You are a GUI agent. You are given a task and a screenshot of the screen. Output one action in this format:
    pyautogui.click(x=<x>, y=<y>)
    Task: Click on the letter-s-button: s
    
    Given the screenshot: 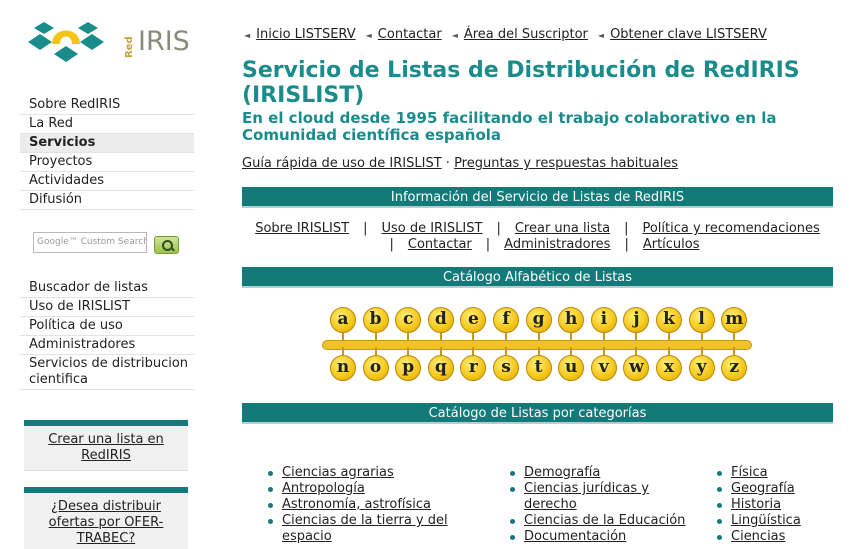 What is the action you would take?
    pyautogui.click(x=506, y=368)
    